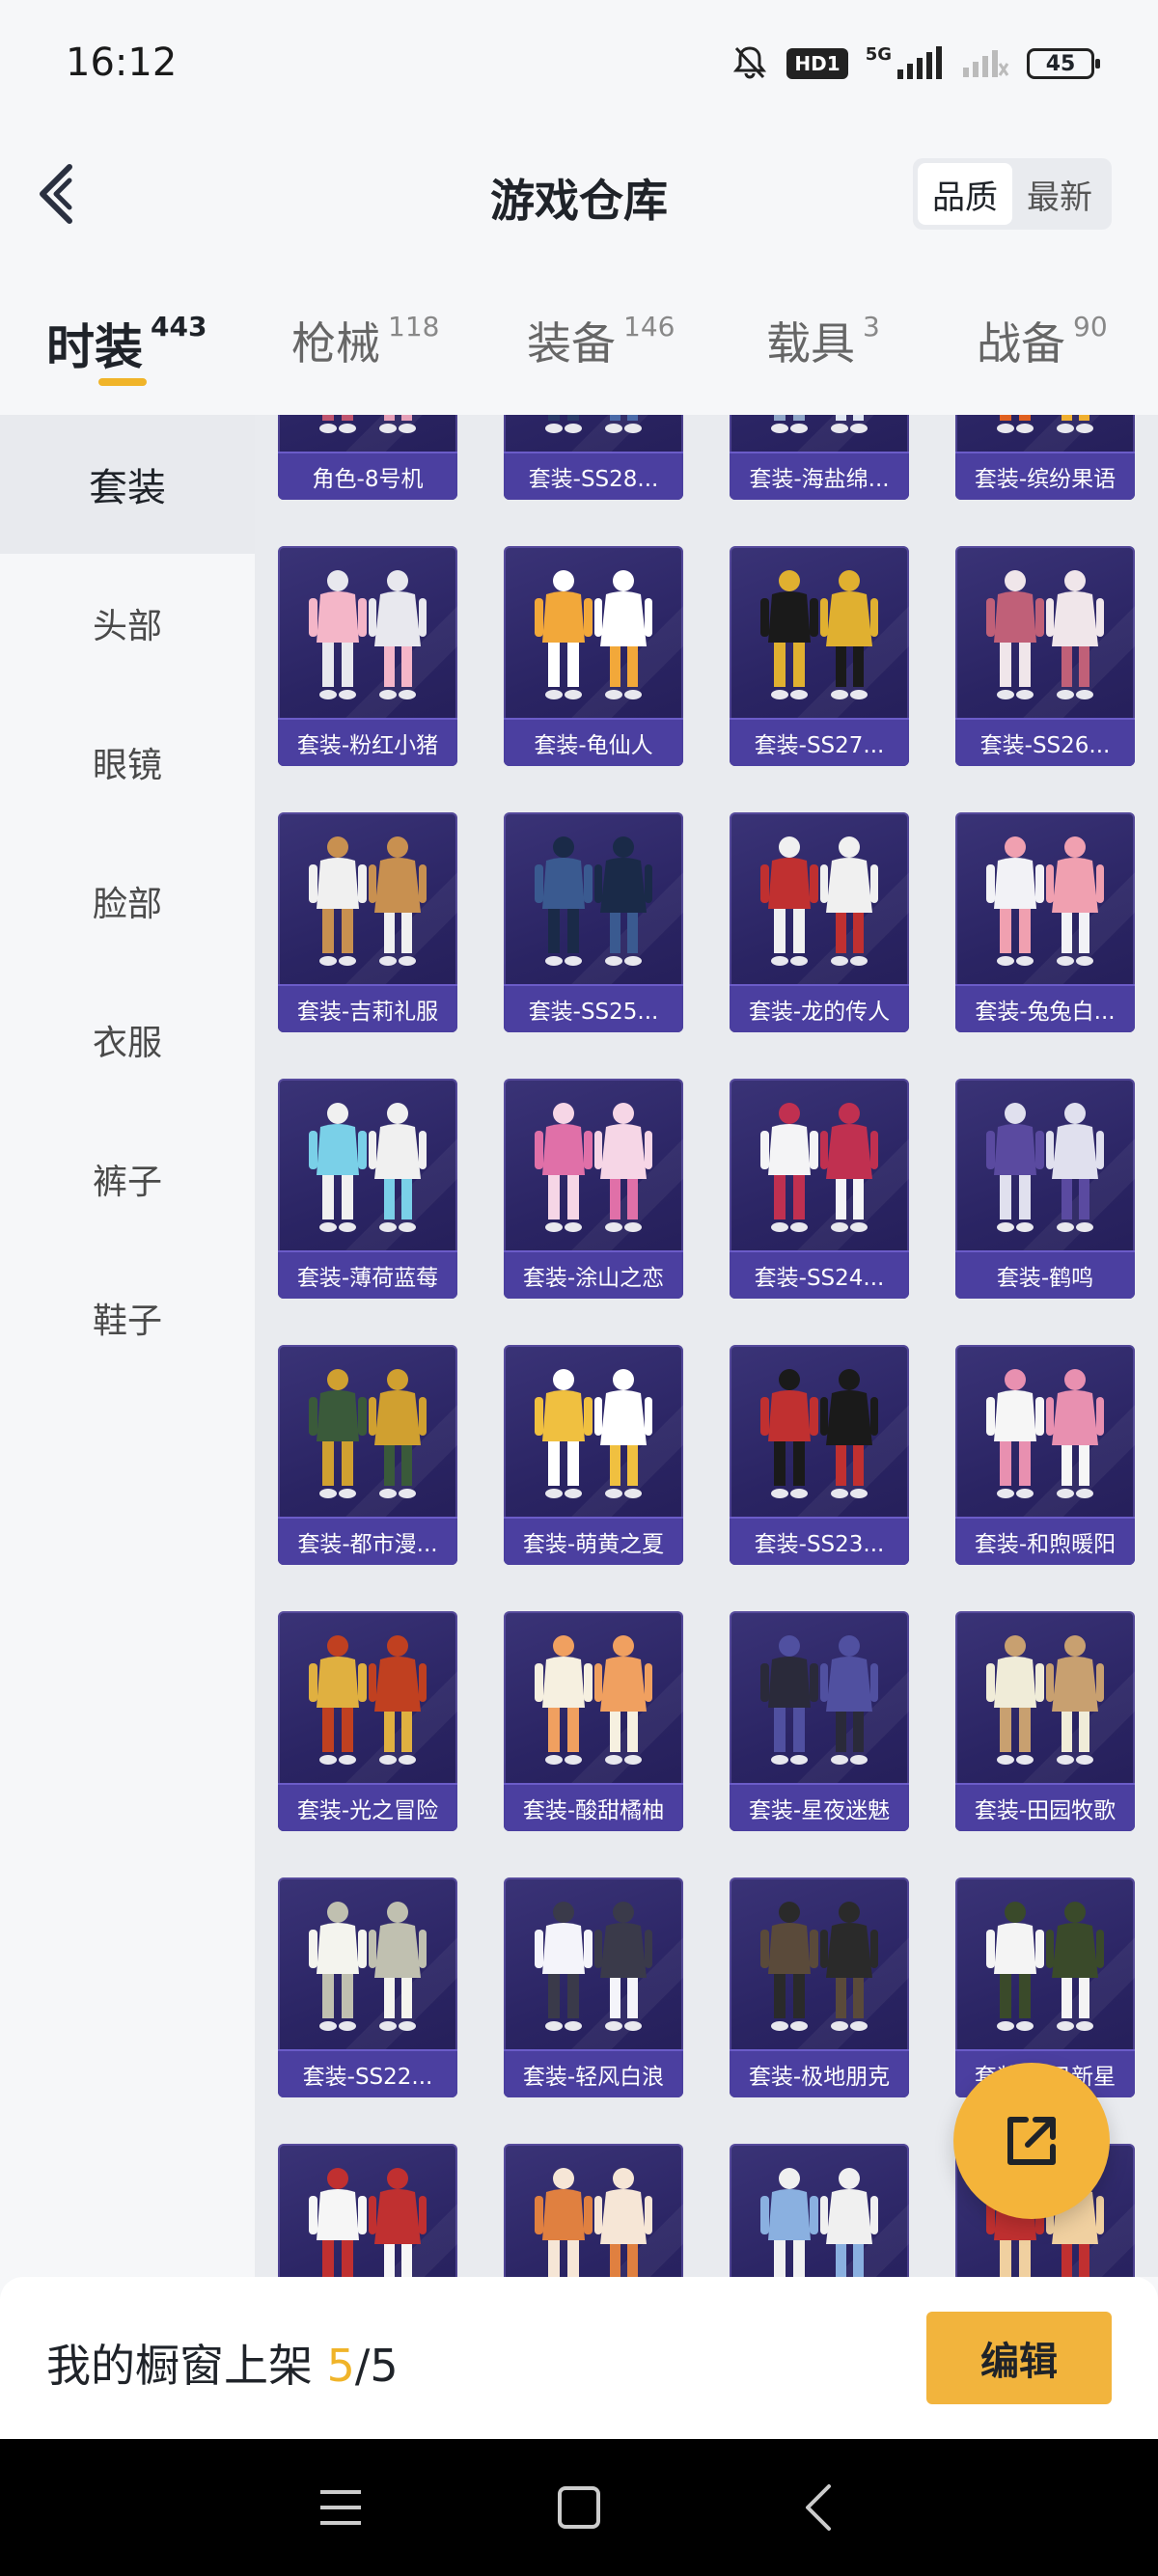 This screenshot has width=1158, height=2576. Describe the element at coordinates (1031, 2141) in the screenshot. I see `share-button` at that location.